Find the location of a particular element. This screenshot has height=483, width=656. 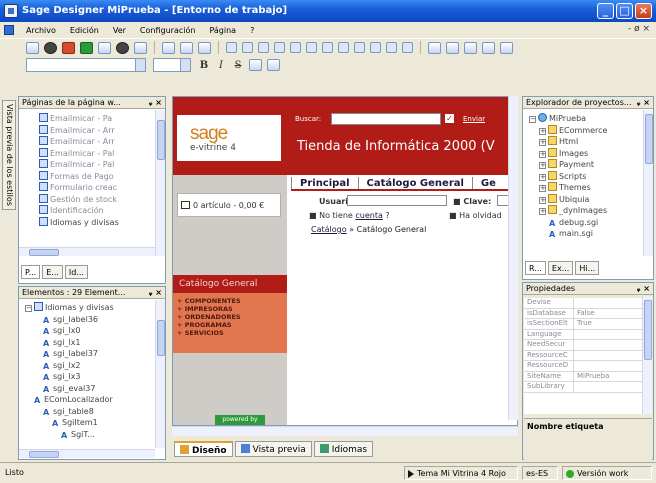

canvas-vscrollbar is located at coordinates (513, 258).